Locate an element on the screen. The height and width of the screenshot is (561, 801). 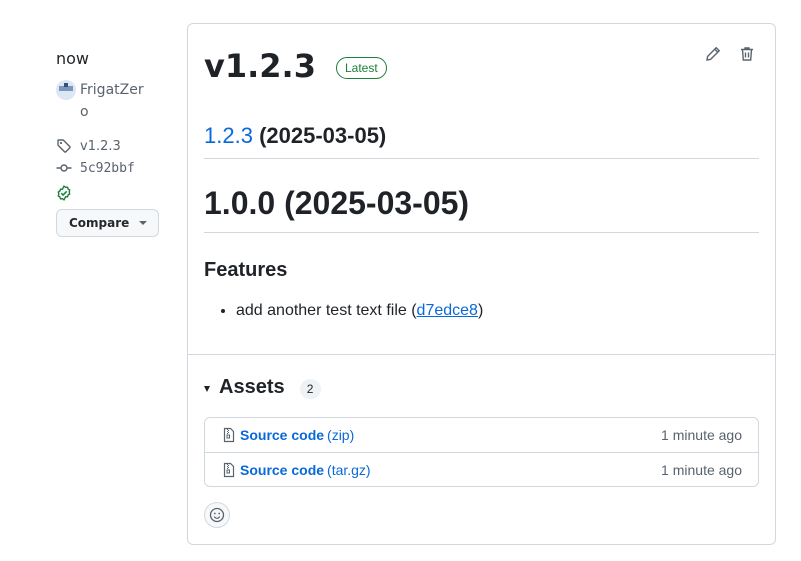
assets-count: 2 is located at coordinates (310, 388).